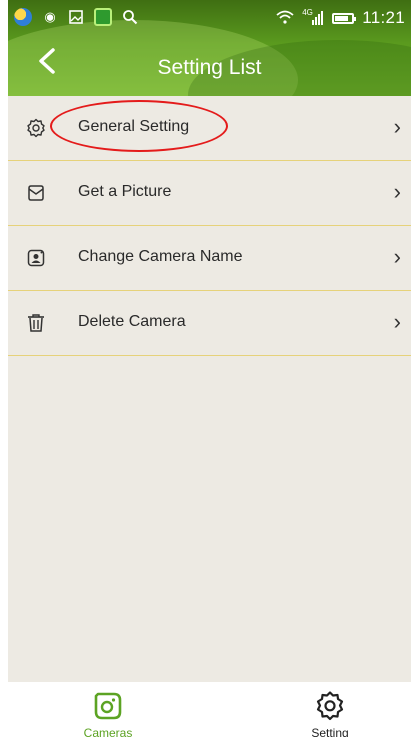 The height and width of the screenshot is (737, 411). I want to click on tab-setting: Setting, so click(330, 709).